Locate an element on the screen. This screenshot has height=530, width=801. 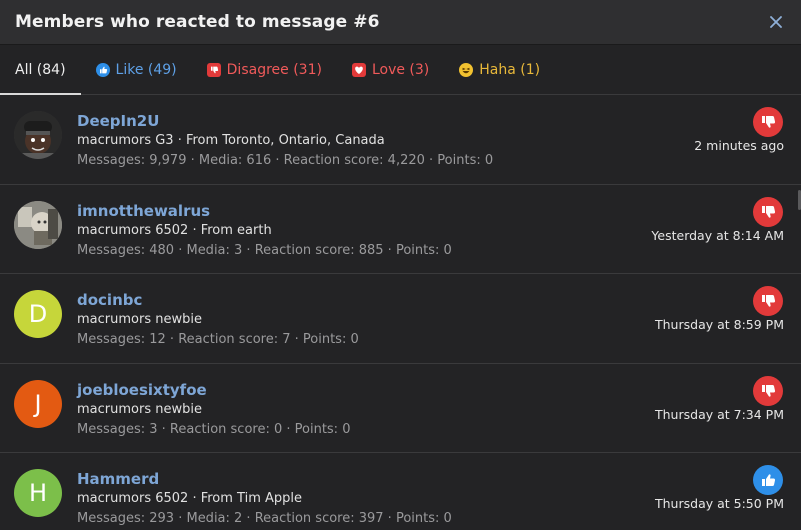
reaction-meta: Thursday at 5:50 PM is located at coordinates (719, 488).